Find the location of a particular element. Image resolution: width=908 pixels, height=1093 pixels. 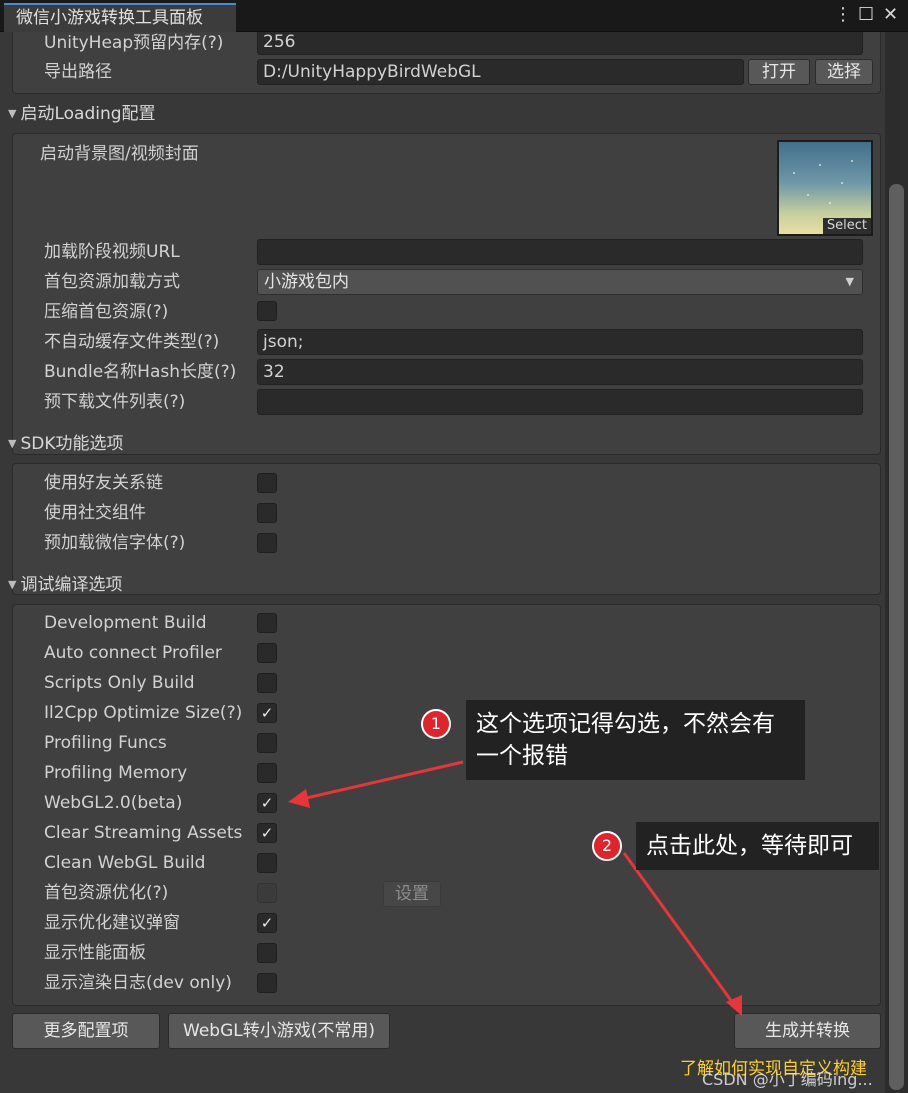

annotation-arrows is located at coordinates (515, 888).